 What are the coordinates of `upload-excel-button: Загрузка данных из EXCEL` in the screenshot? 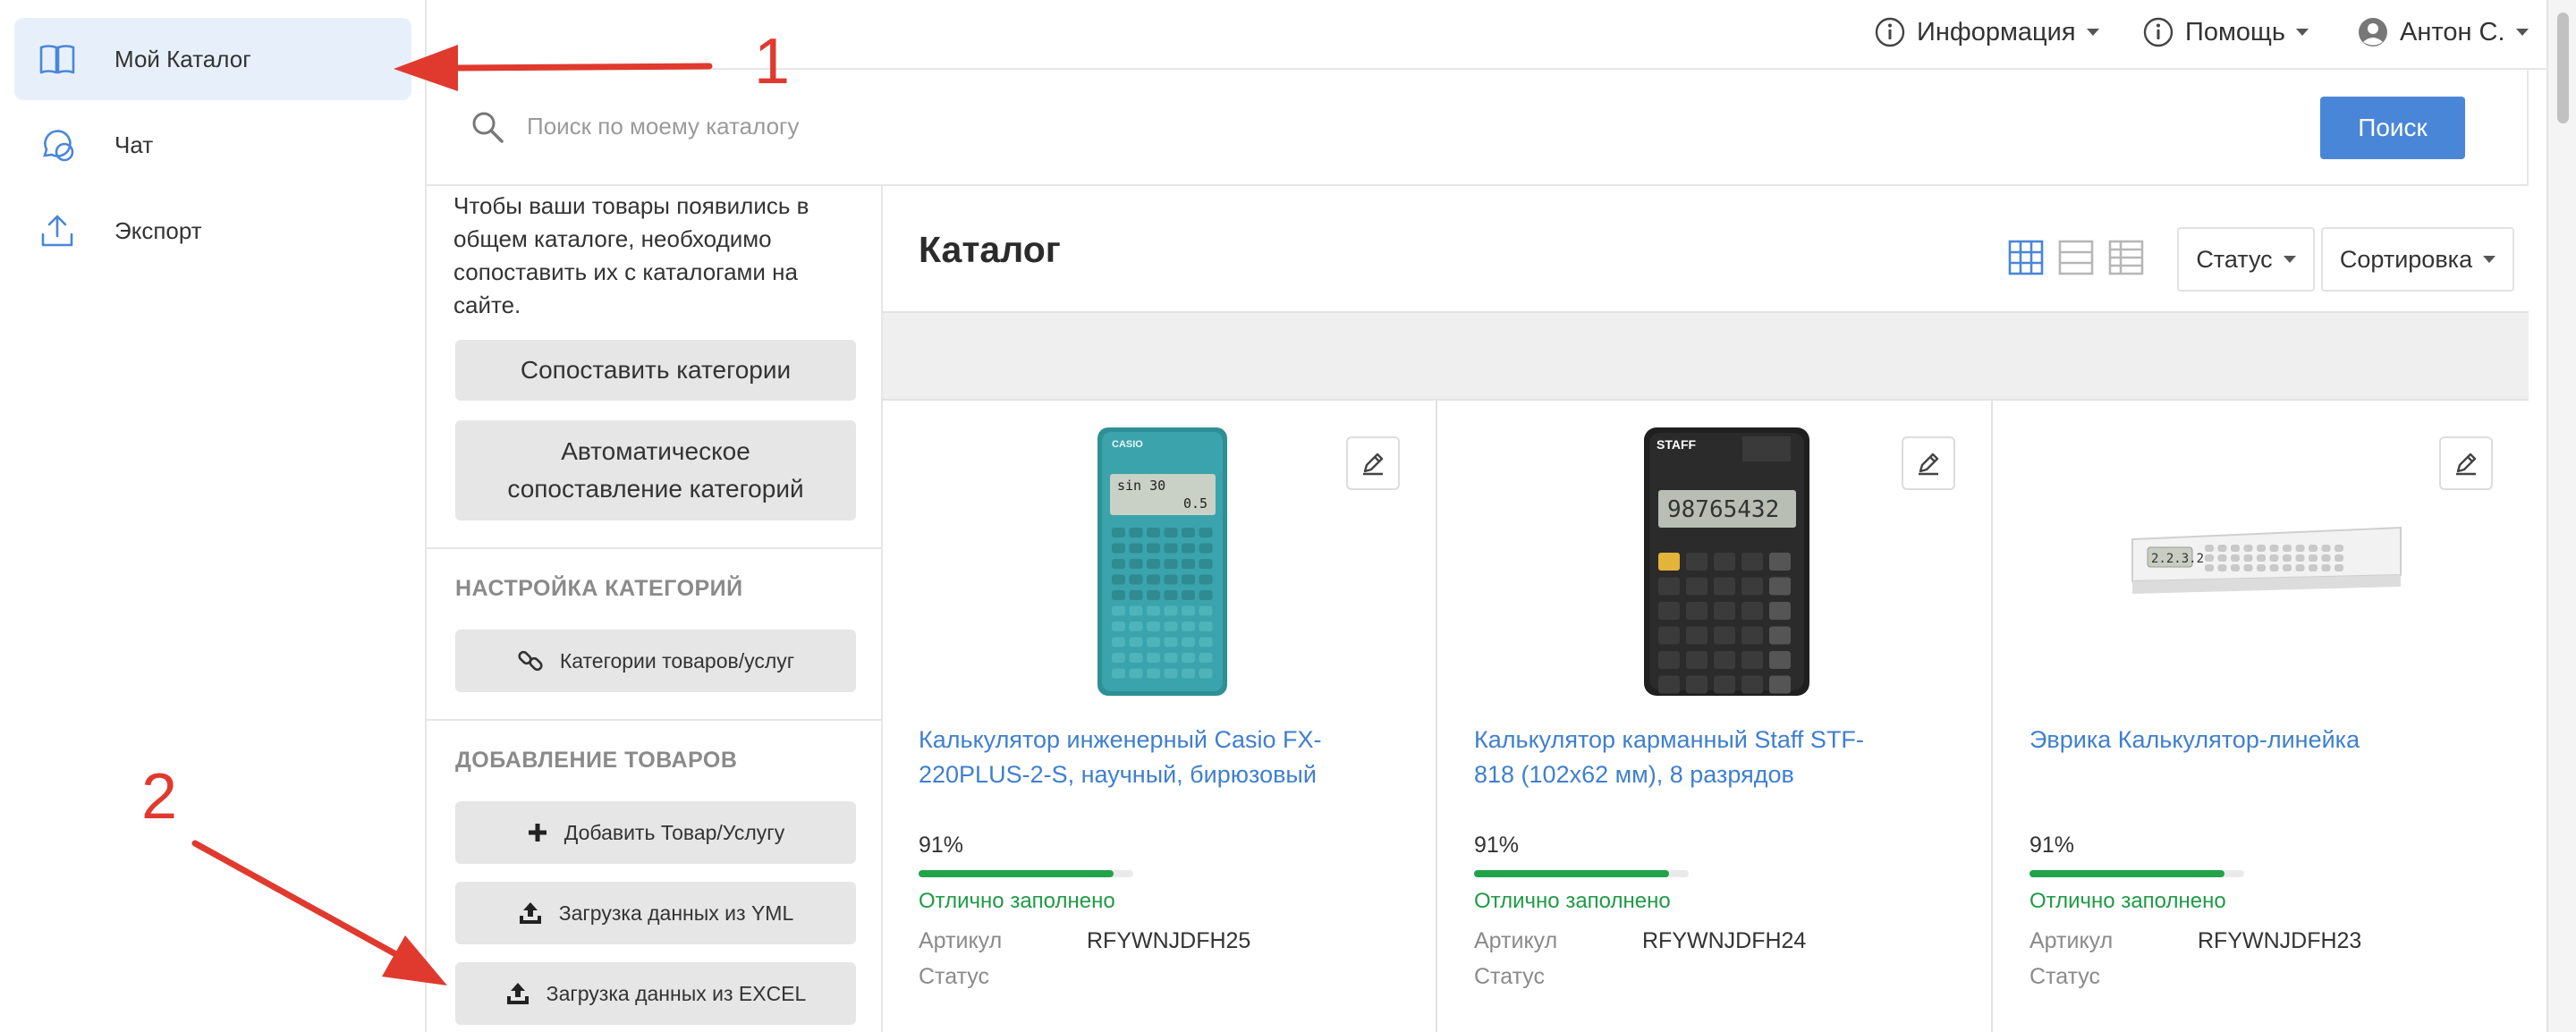 It's located at (655, 994).